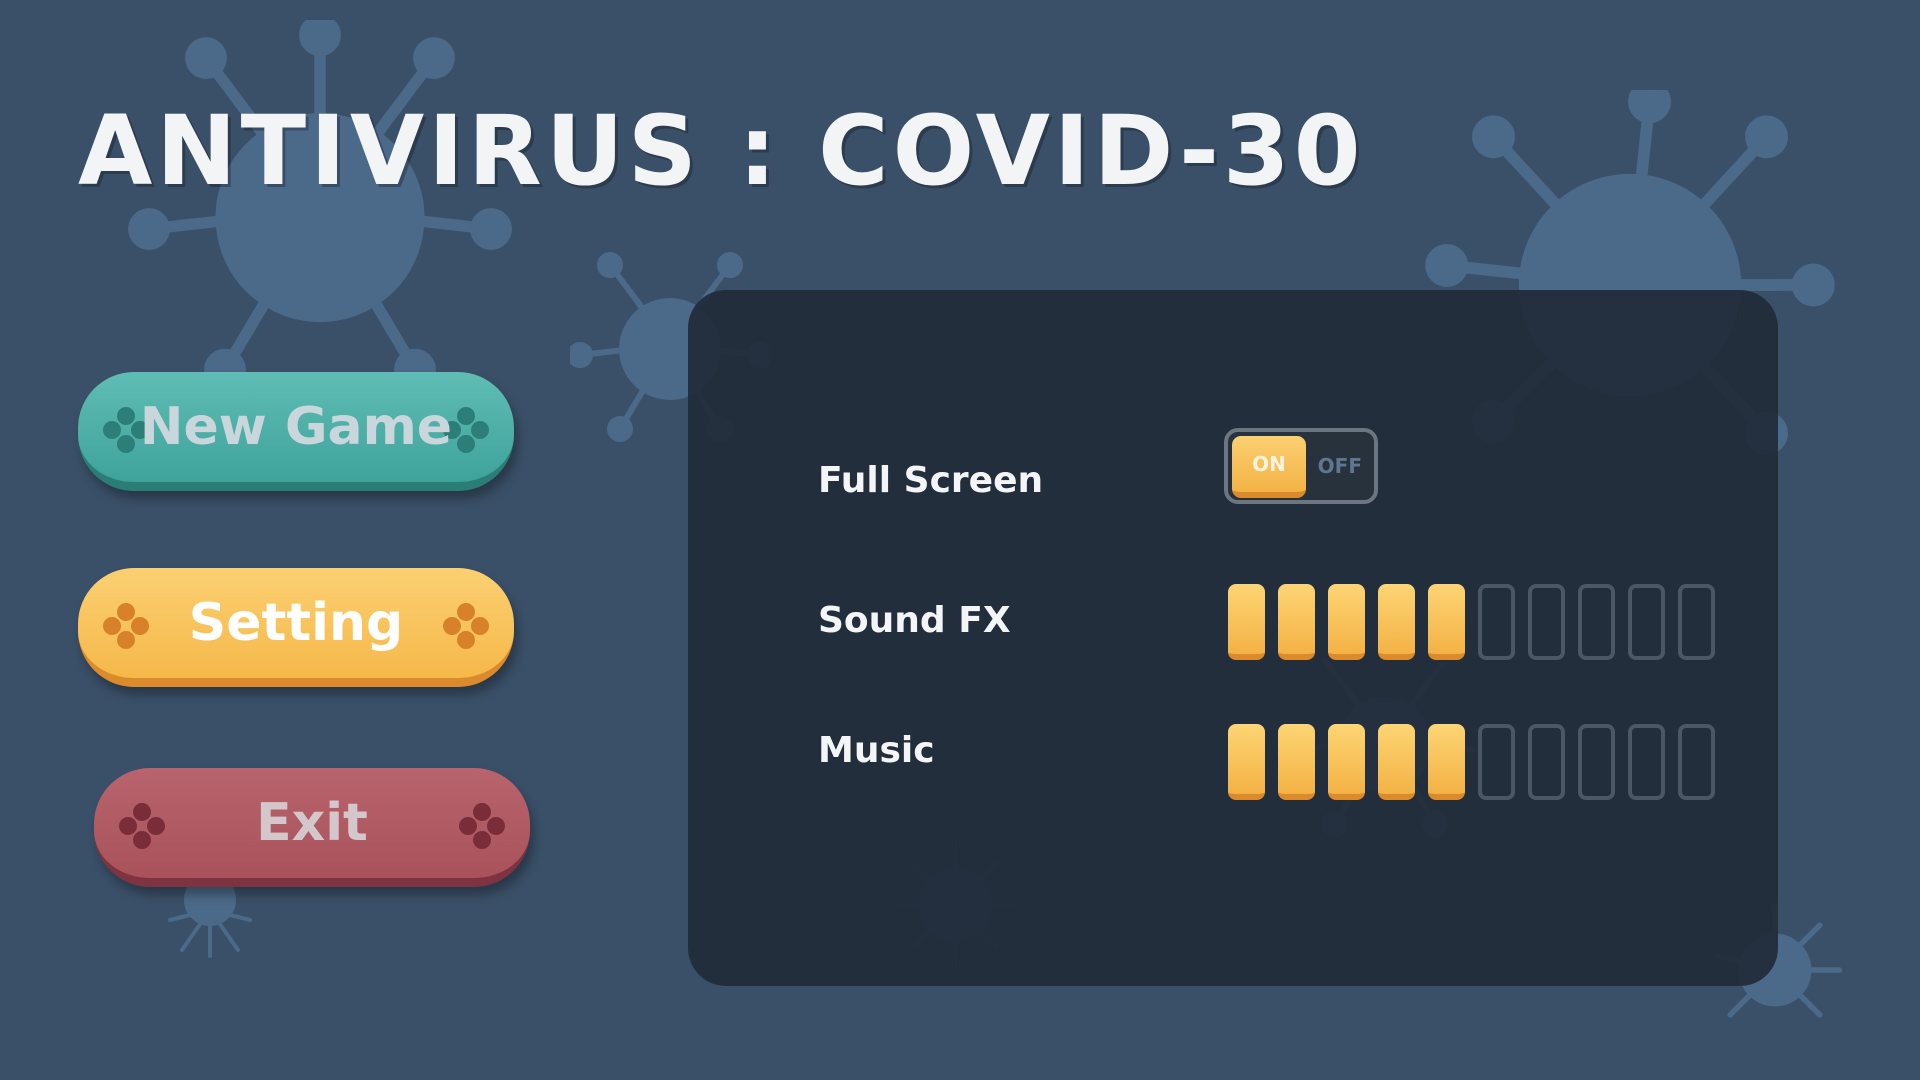  I want to click on fullscreen-label: Full Screen, so click(931, 480).